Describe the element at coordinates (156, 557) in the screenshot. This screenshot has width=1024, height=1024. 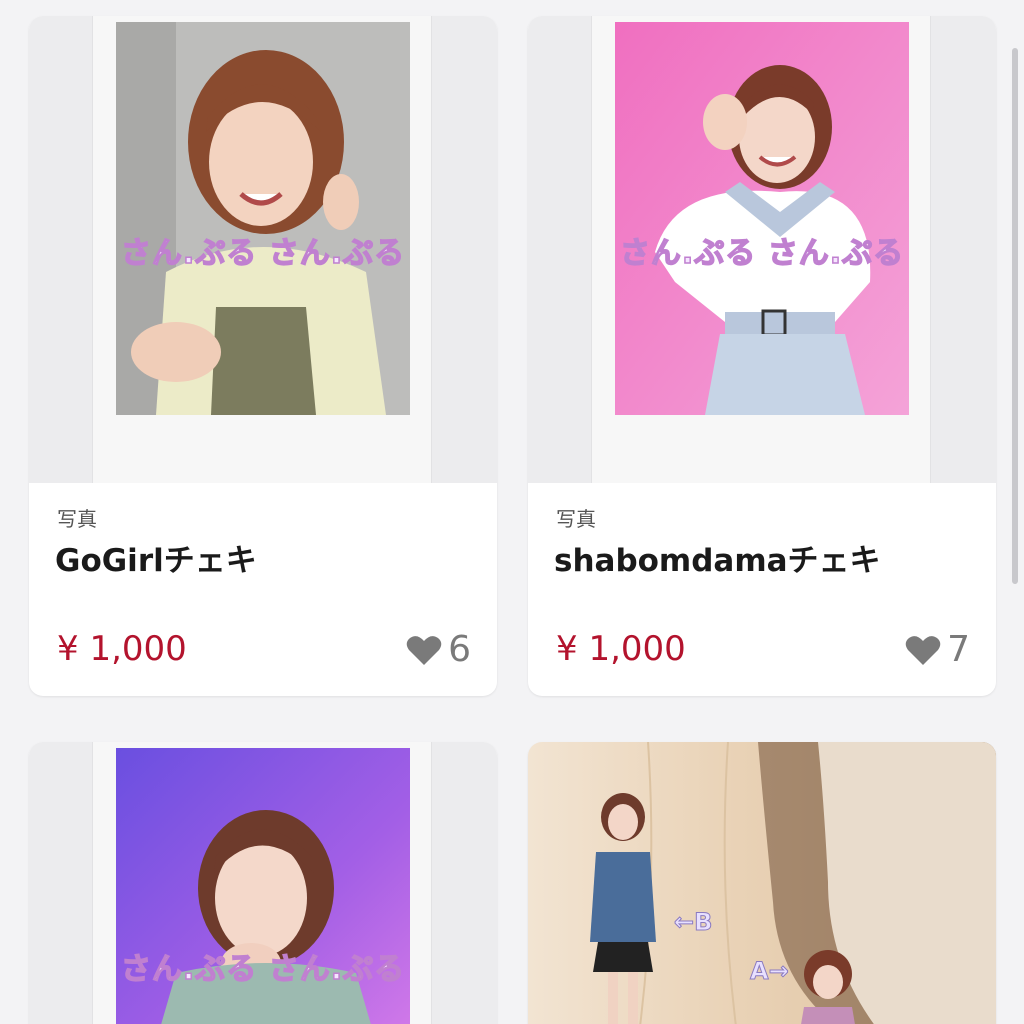
I see `product-title: GoGirlチェキ` at that location.